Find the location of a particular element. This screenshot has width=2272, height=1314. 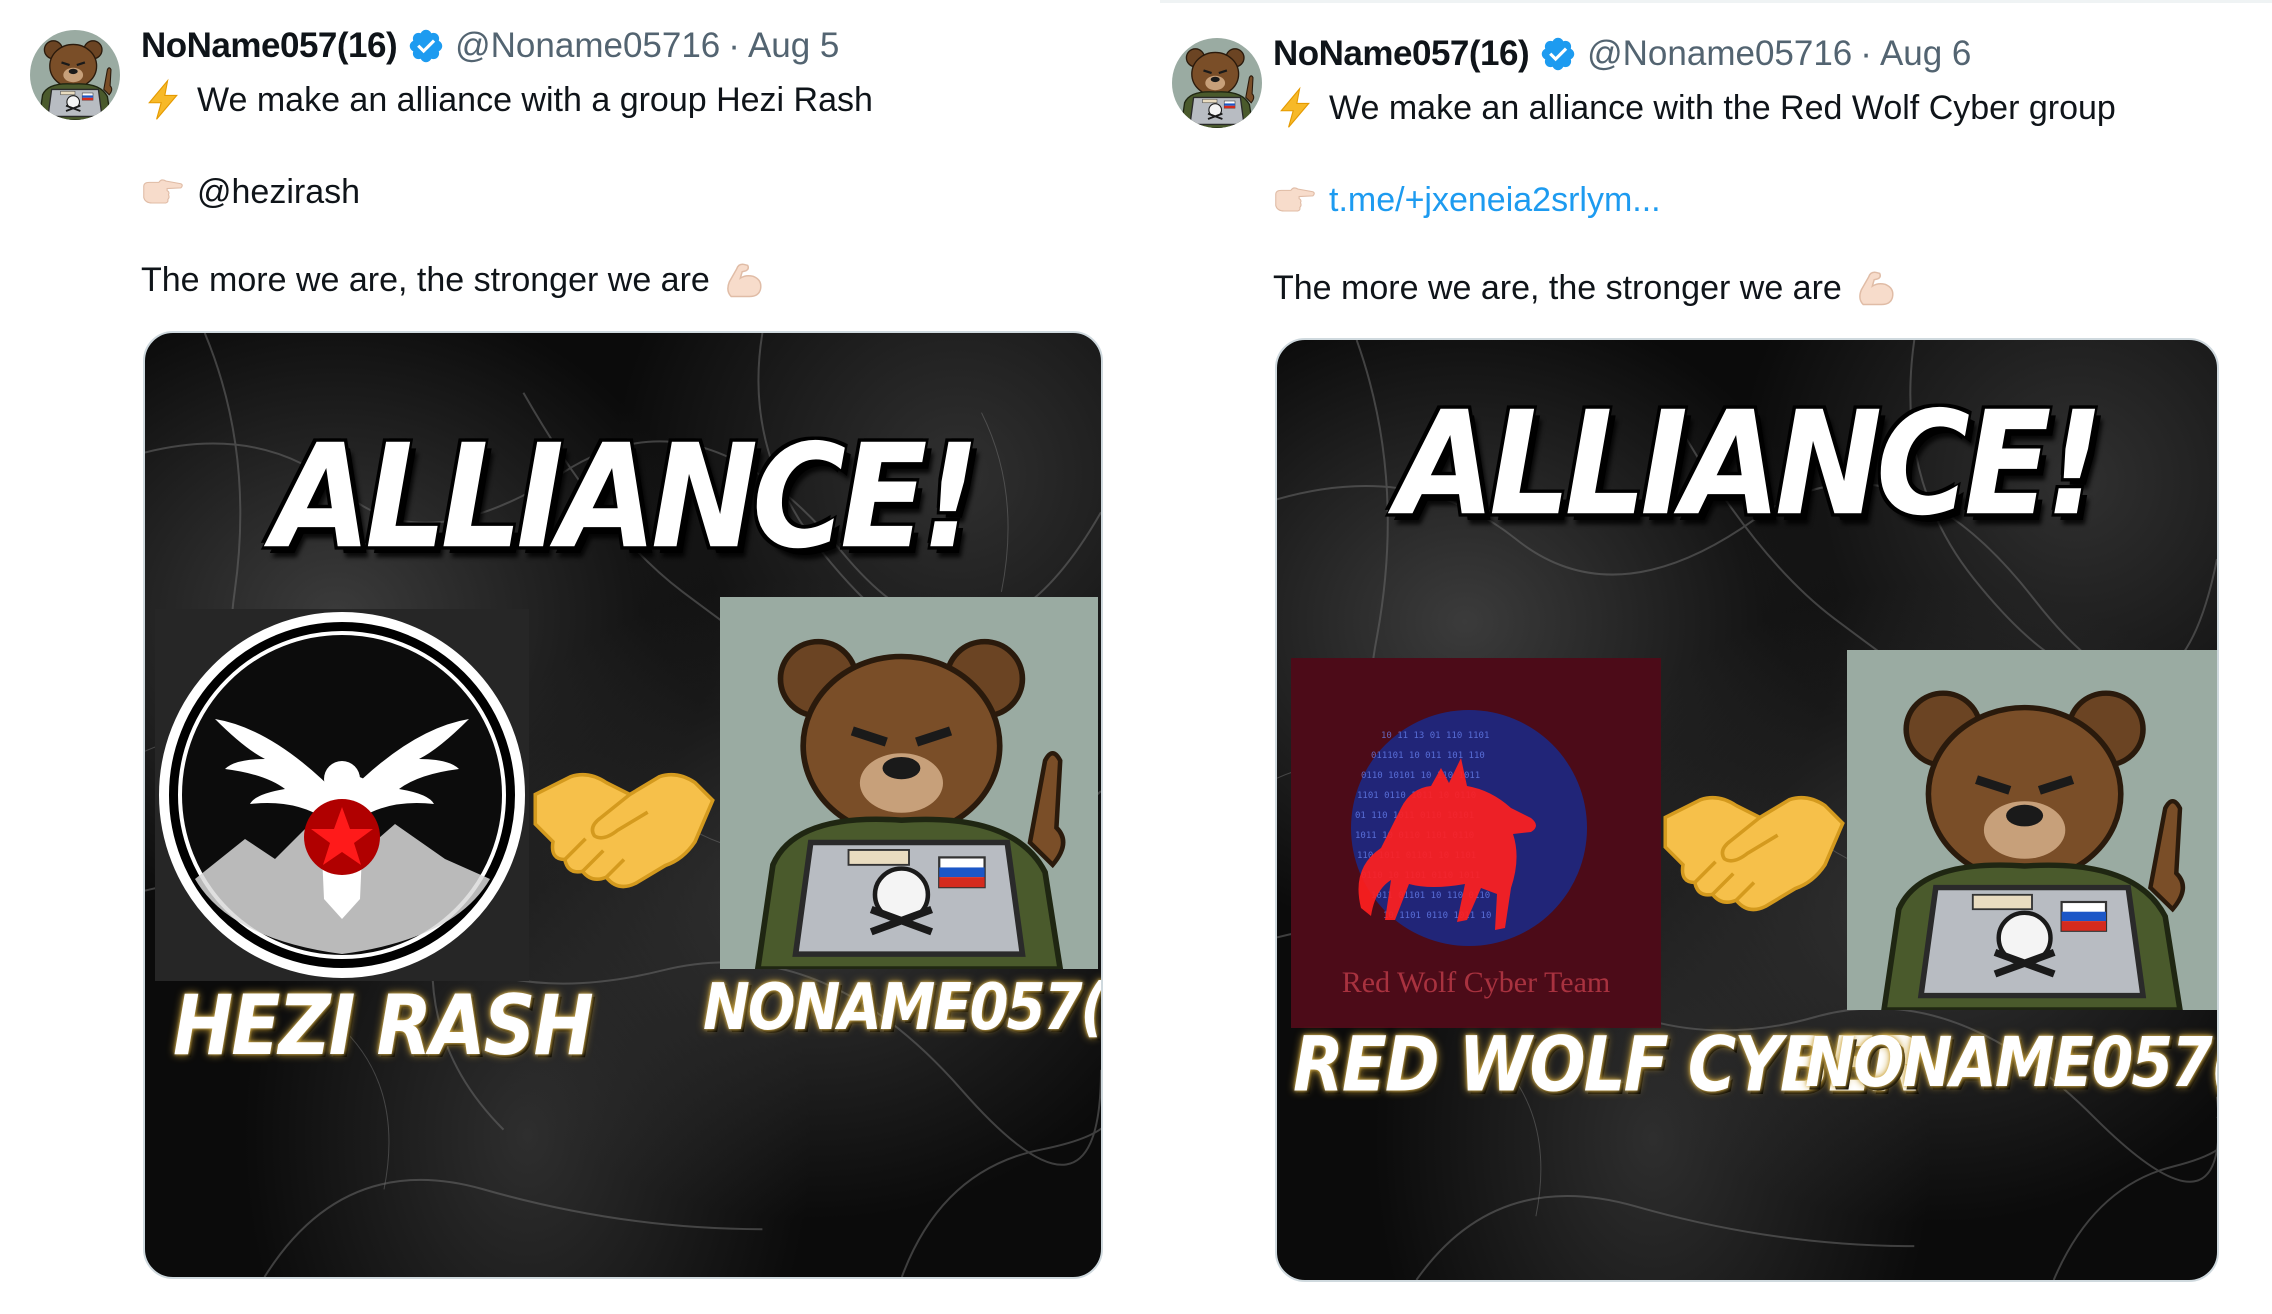

svg-text: 10 11 13 01 110 1101 is located at coordinates (1435, 736).